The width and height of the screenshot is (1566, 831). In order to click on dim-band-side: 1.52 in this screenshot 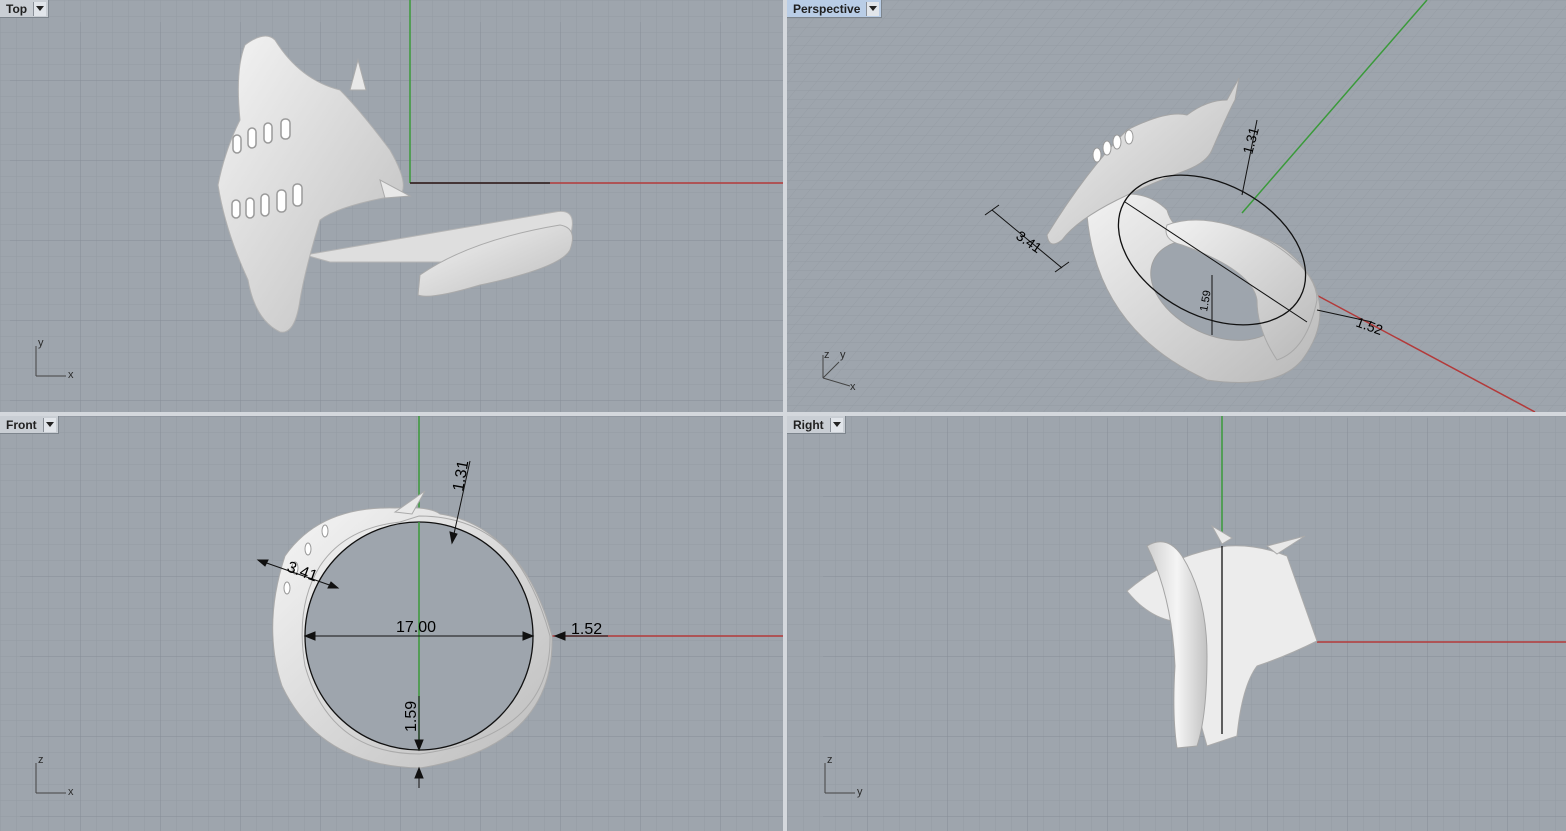, I will do `click(586, 629)`.